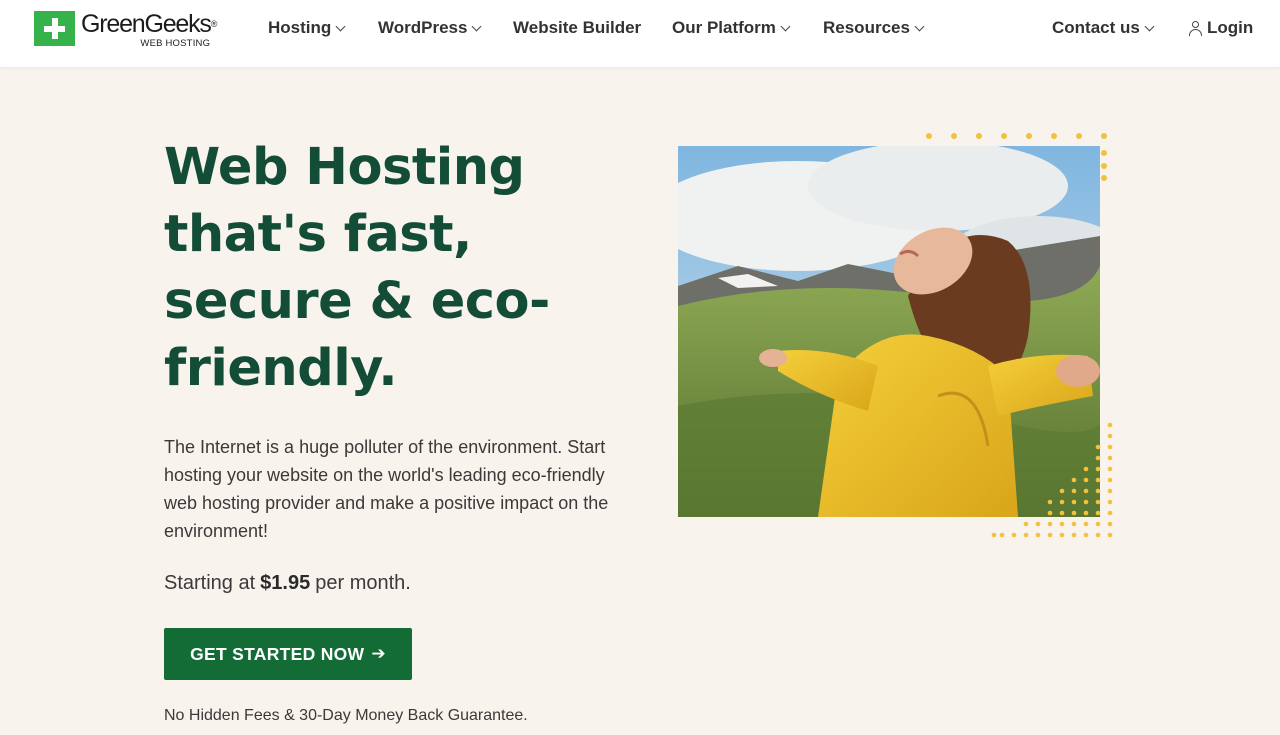  I want to click on nav-resources: Resources, so click(874, 28).